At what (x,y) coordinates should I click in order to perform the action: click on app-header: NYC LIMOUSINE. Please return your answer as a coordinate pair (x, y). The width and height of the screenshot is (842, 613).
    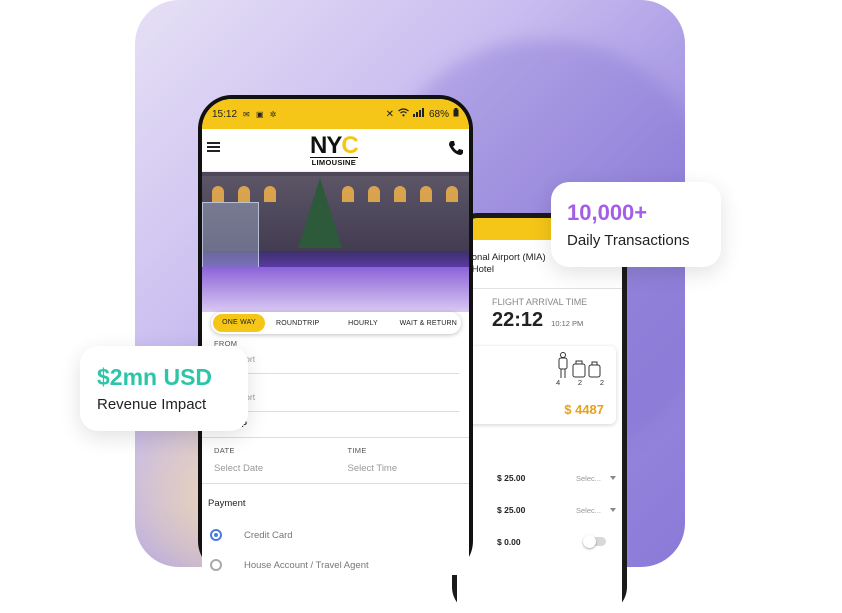
    Looking at the image, I should click on (335, 150).